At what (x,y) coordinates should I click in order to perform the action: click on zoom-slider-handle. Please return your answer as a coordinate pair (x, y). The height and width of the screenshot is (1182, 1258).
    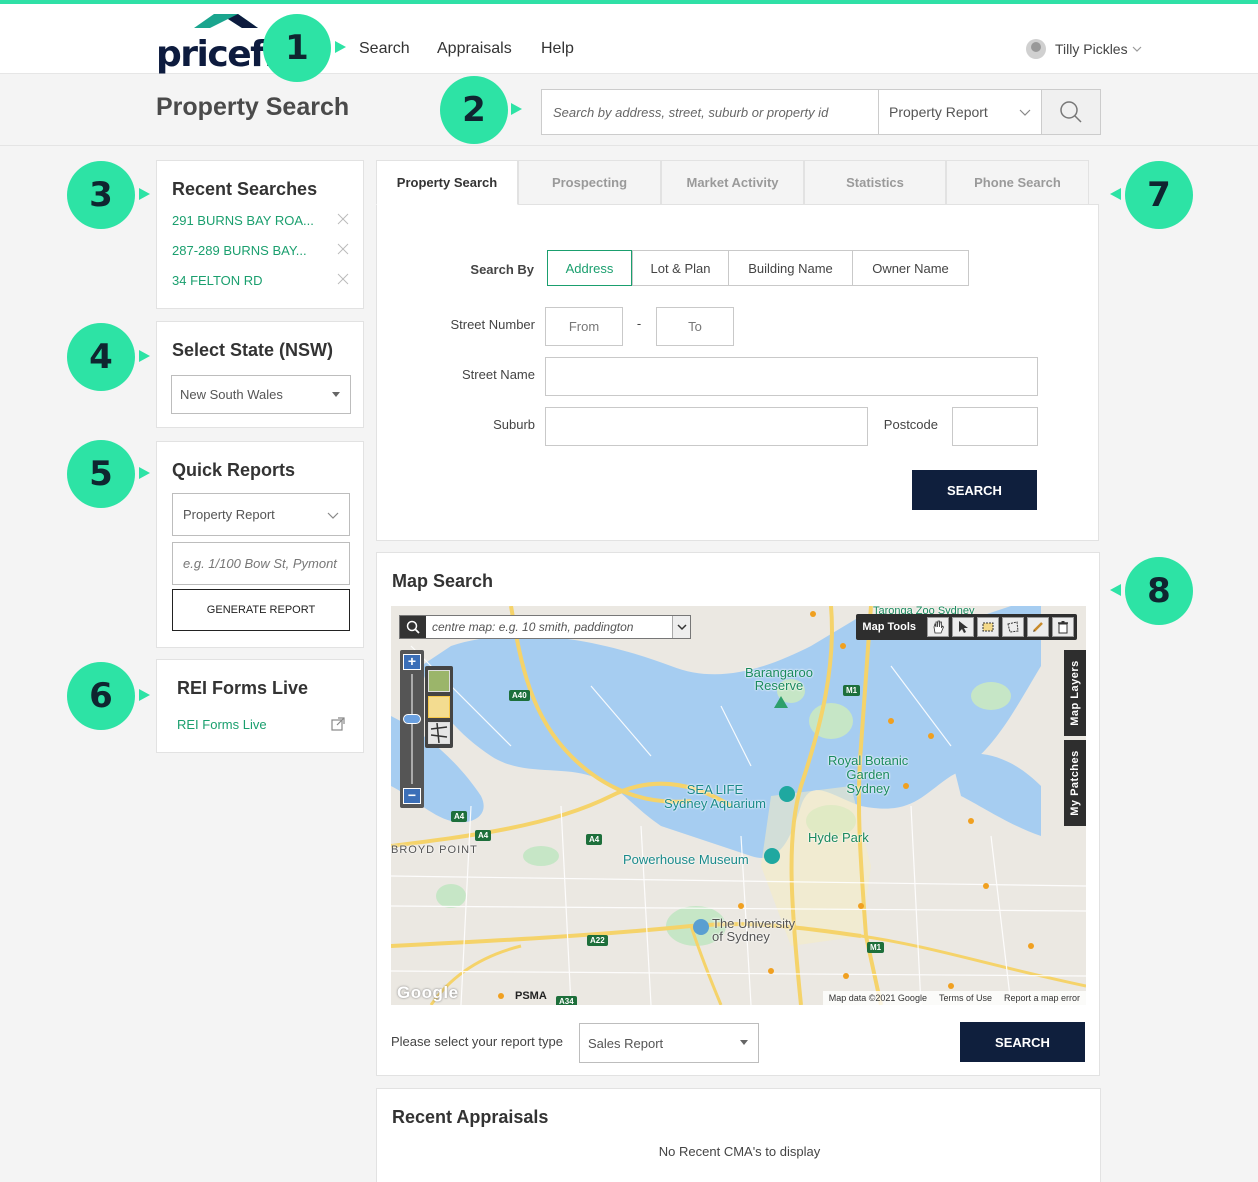
    Looking at the image, I should click on (412, 719).